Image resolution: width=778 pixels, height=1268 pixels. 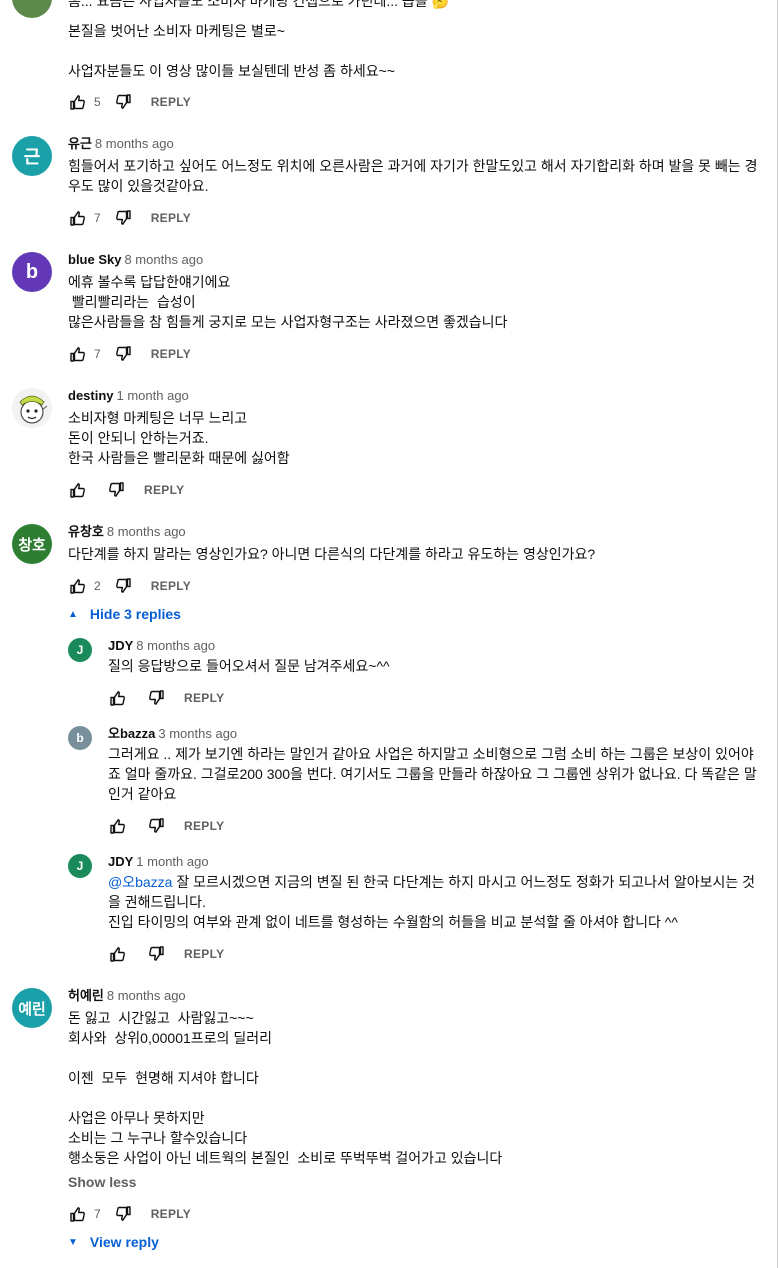 I want to click on comment-header: blue Sky 8 months ago, so click(x=135, y=260).